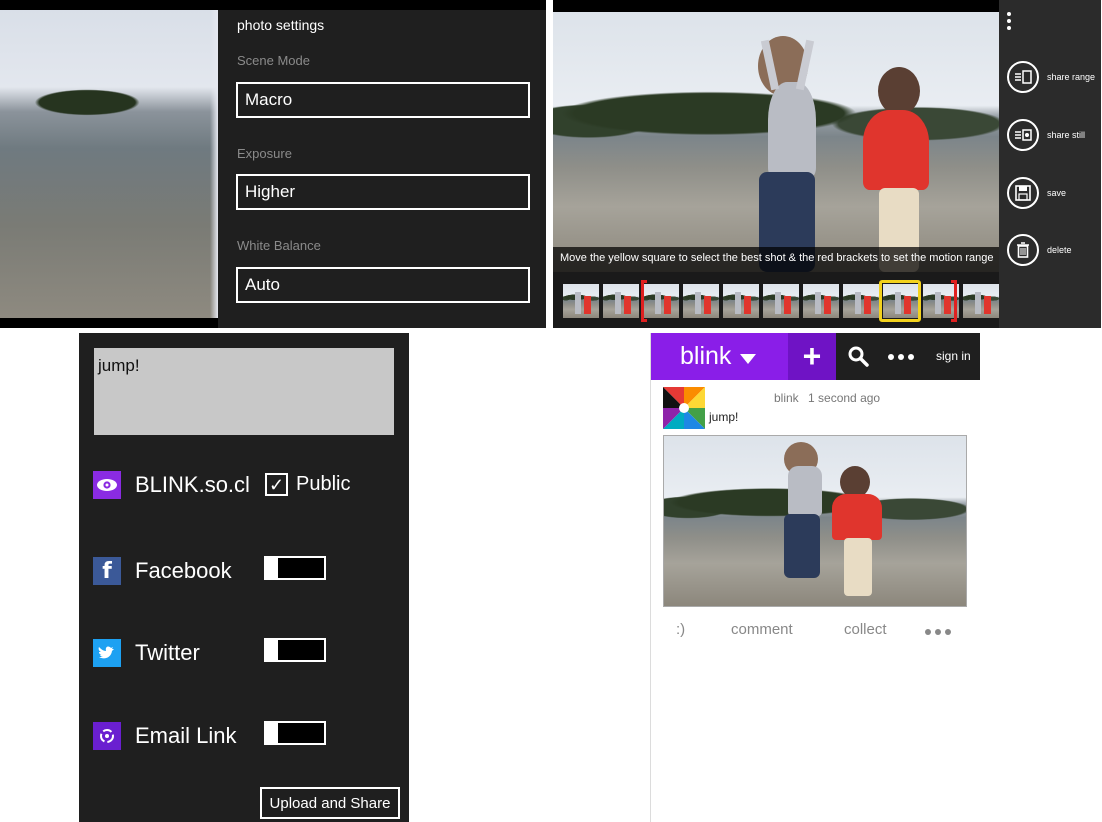 The height and width of the screenshot is (822, 1102). I want to click on post-author: blink, so click(786, 398).